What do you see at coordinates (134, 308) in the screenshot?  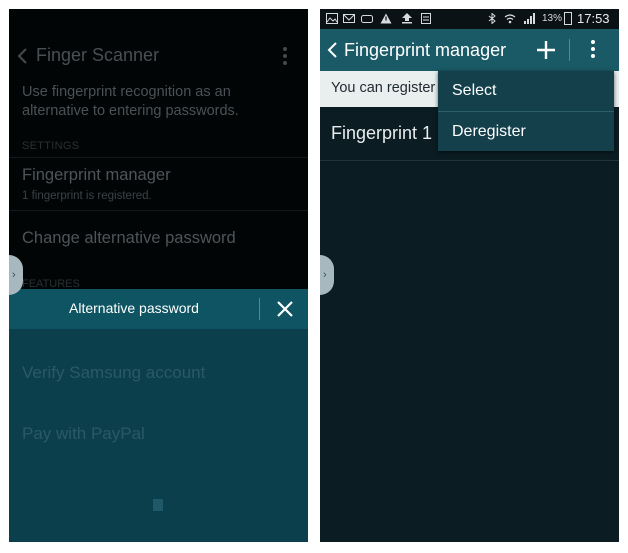 I see `dialog-title: Alternative password` at bounding box center [134, 308].